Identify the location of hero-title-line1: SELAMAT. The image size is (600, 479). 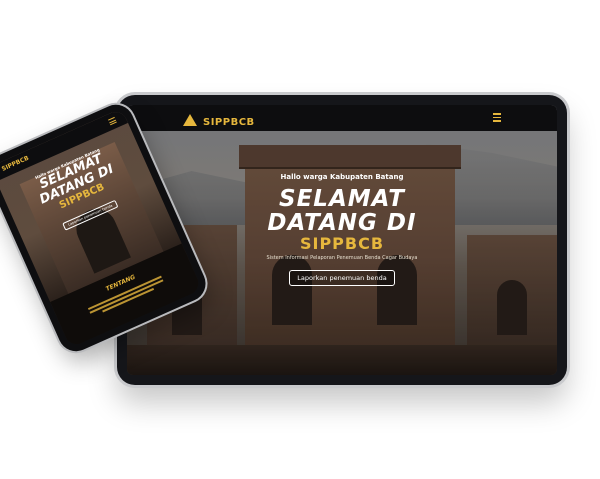
(342, 199).